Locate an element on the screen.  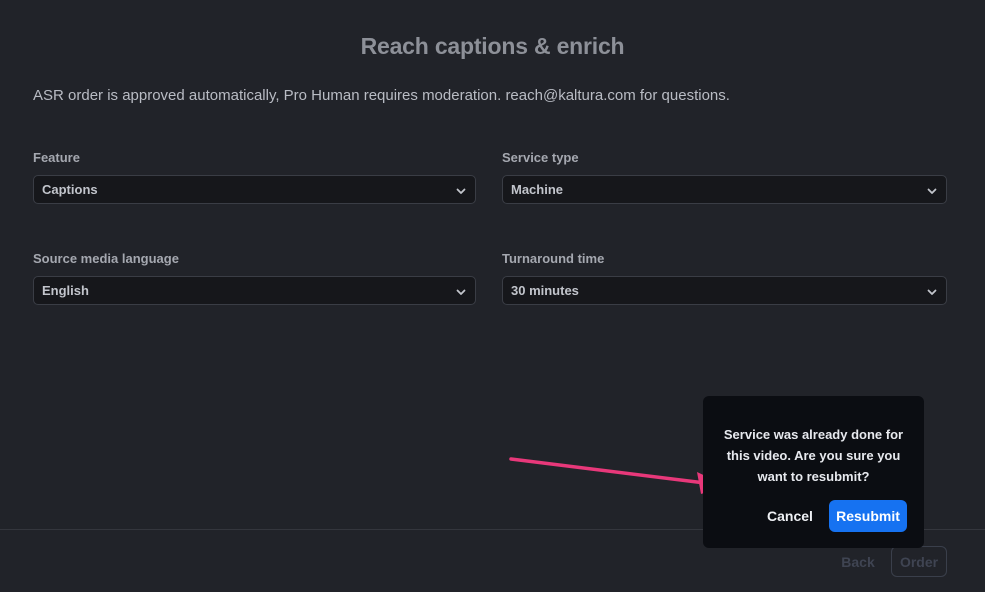
source-language-label: Source media language is located at coordinates (106, 258).